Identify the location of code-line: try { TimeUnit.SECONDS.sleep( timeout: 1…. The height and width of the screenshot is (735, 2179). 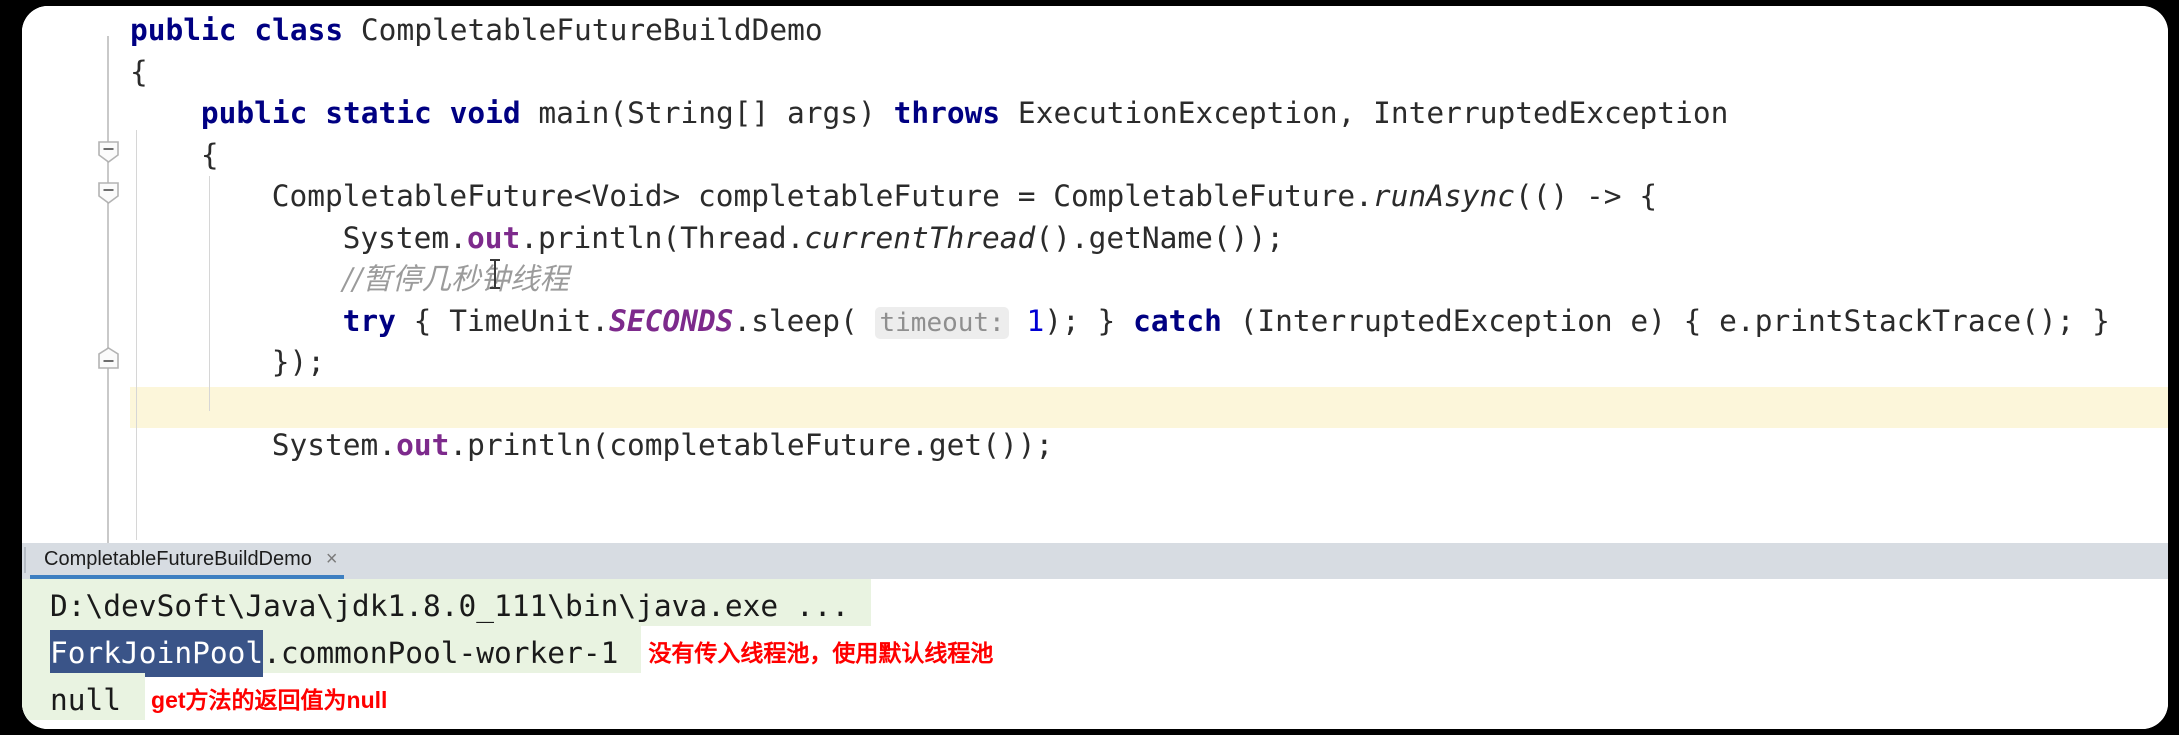
(1226, 322).